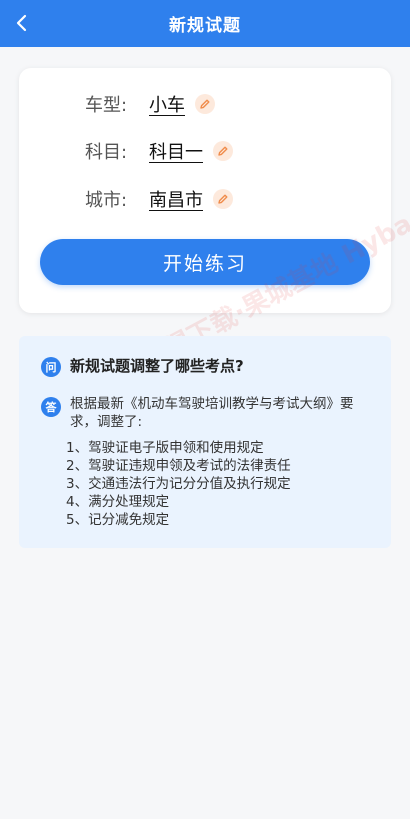 Image resolution: width=410 pixels, height=819 pixels. I want to click on vehicle-type-row: 车型: 小车, so click(150, 104).